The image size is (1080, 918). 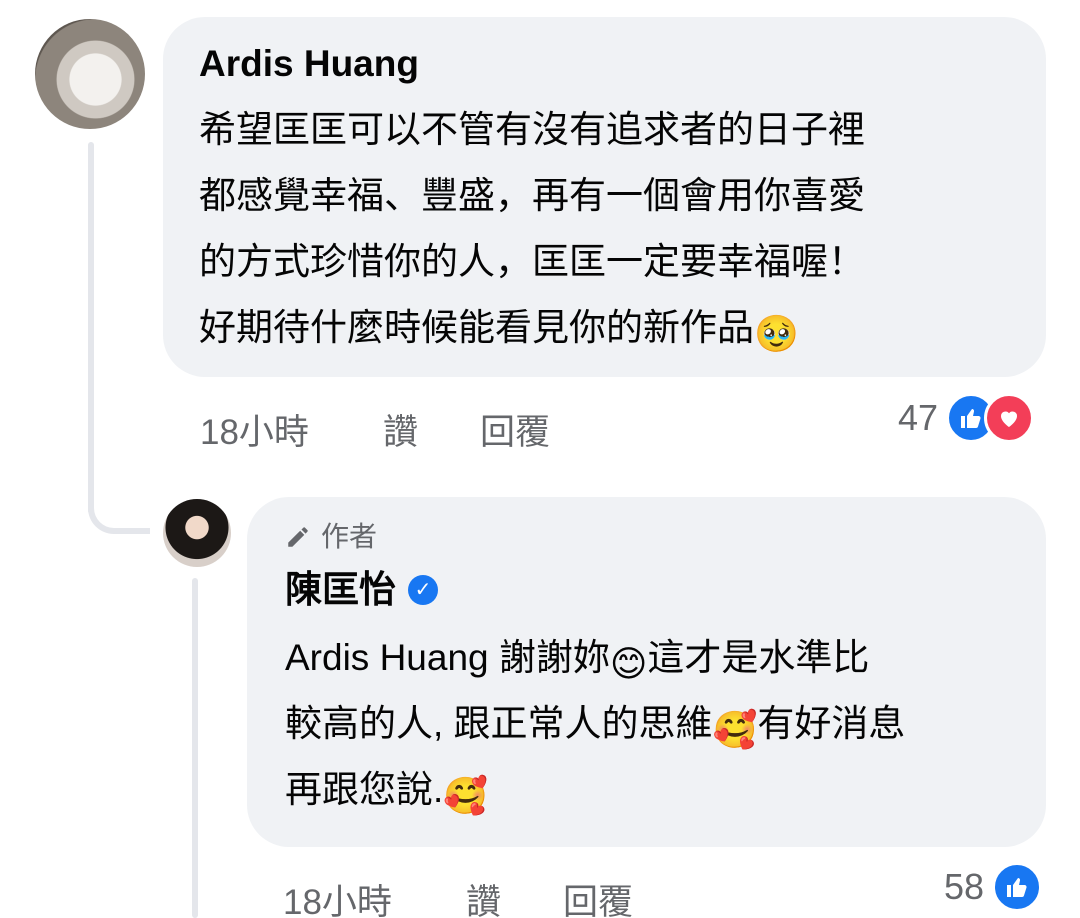 What do you see at coordinates (628, 664) in the screenshot?
I see `smiling-face-emoji: 😊` at bounding box center [628, 664].